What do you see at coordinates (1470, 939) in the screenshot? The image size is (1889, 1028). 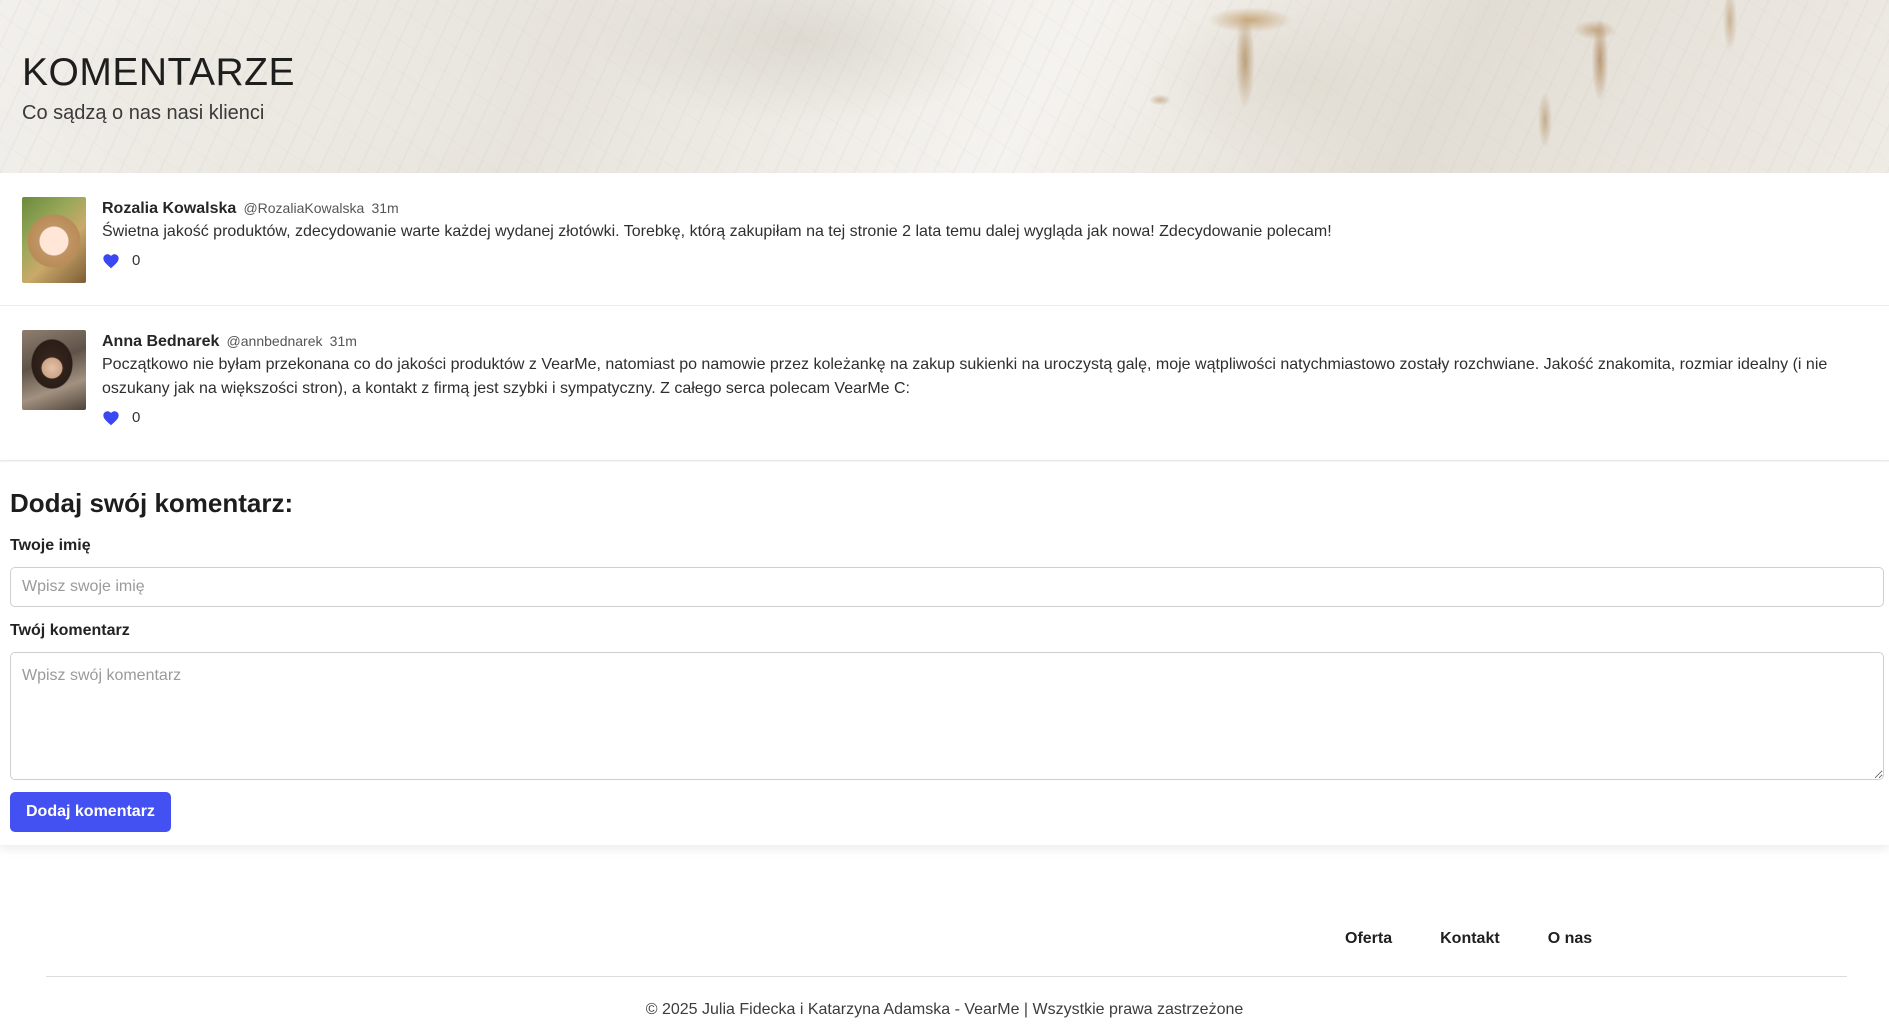 I see `footer-link-kontakt: Kontakt` at bounding box center [1470, 939].